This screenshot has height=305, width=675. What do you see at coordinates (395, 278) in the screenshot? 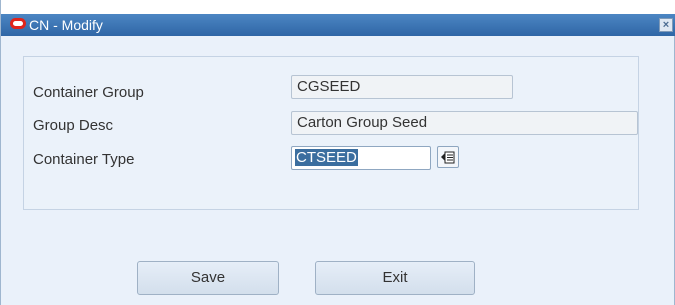
I see `exit-button: Exit` at bounding box center [395, 278].